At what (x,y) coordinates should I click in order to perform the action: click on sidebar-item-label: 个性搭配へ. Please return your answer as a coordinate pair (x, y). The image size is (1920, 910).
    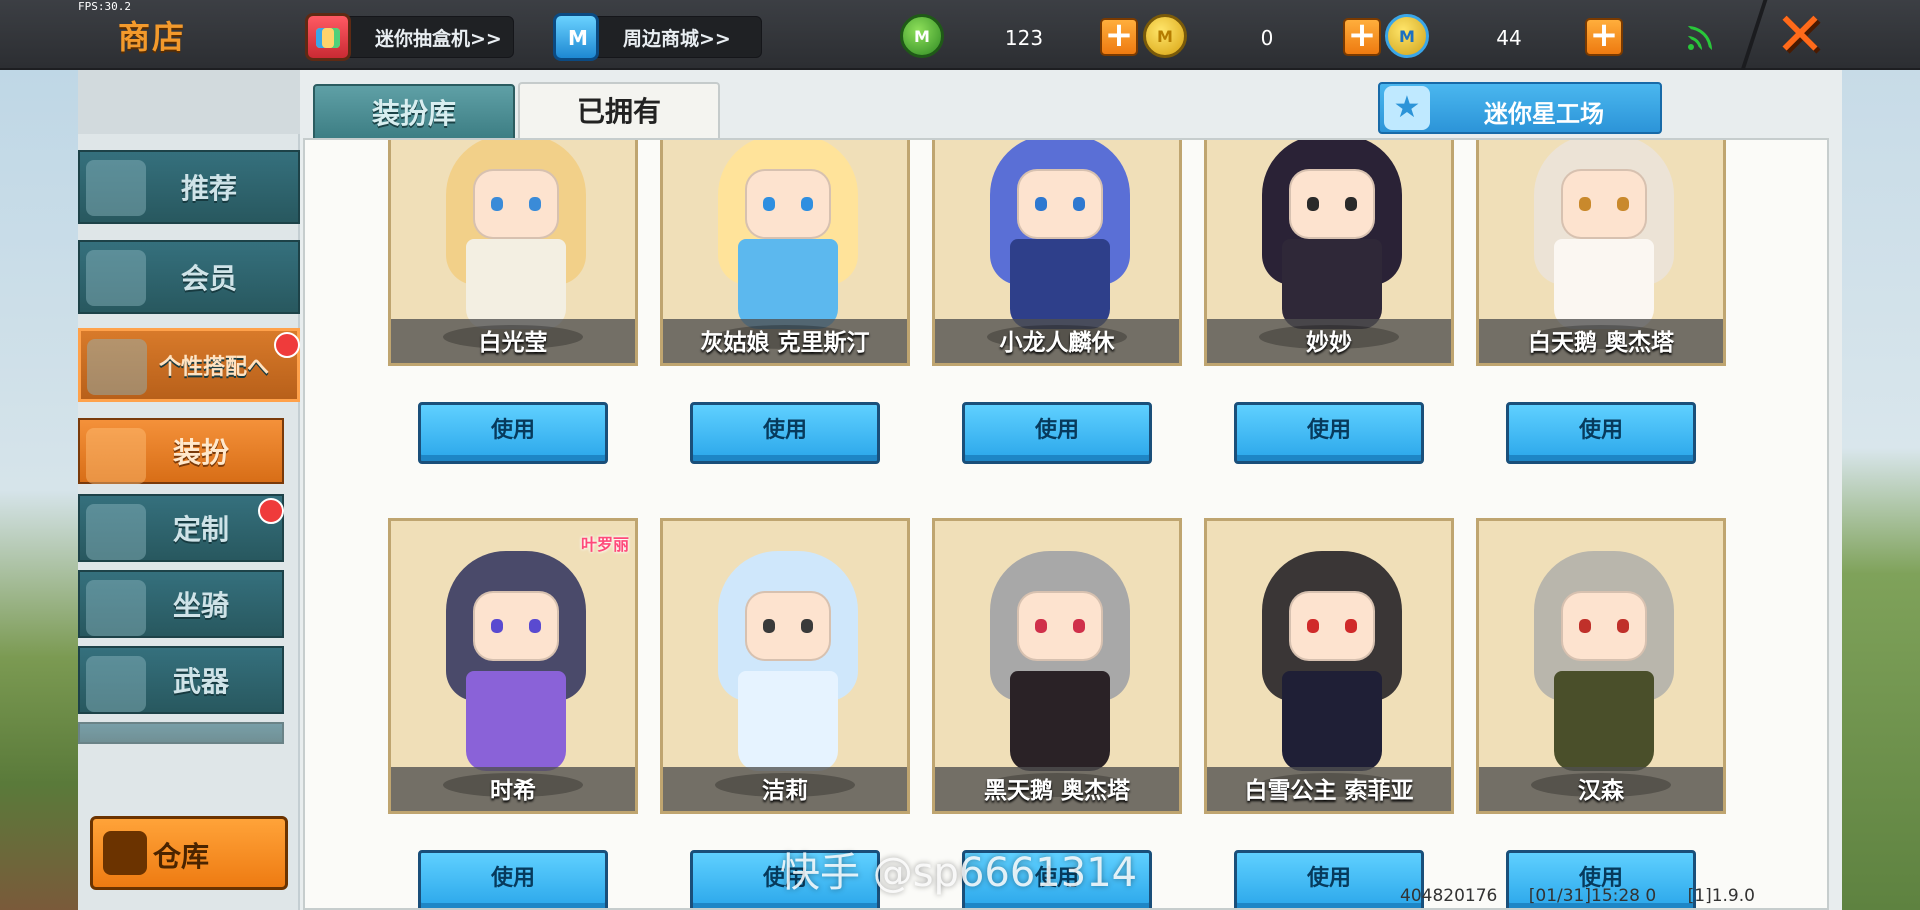
    Looking at the image, I should click on (213, 367).